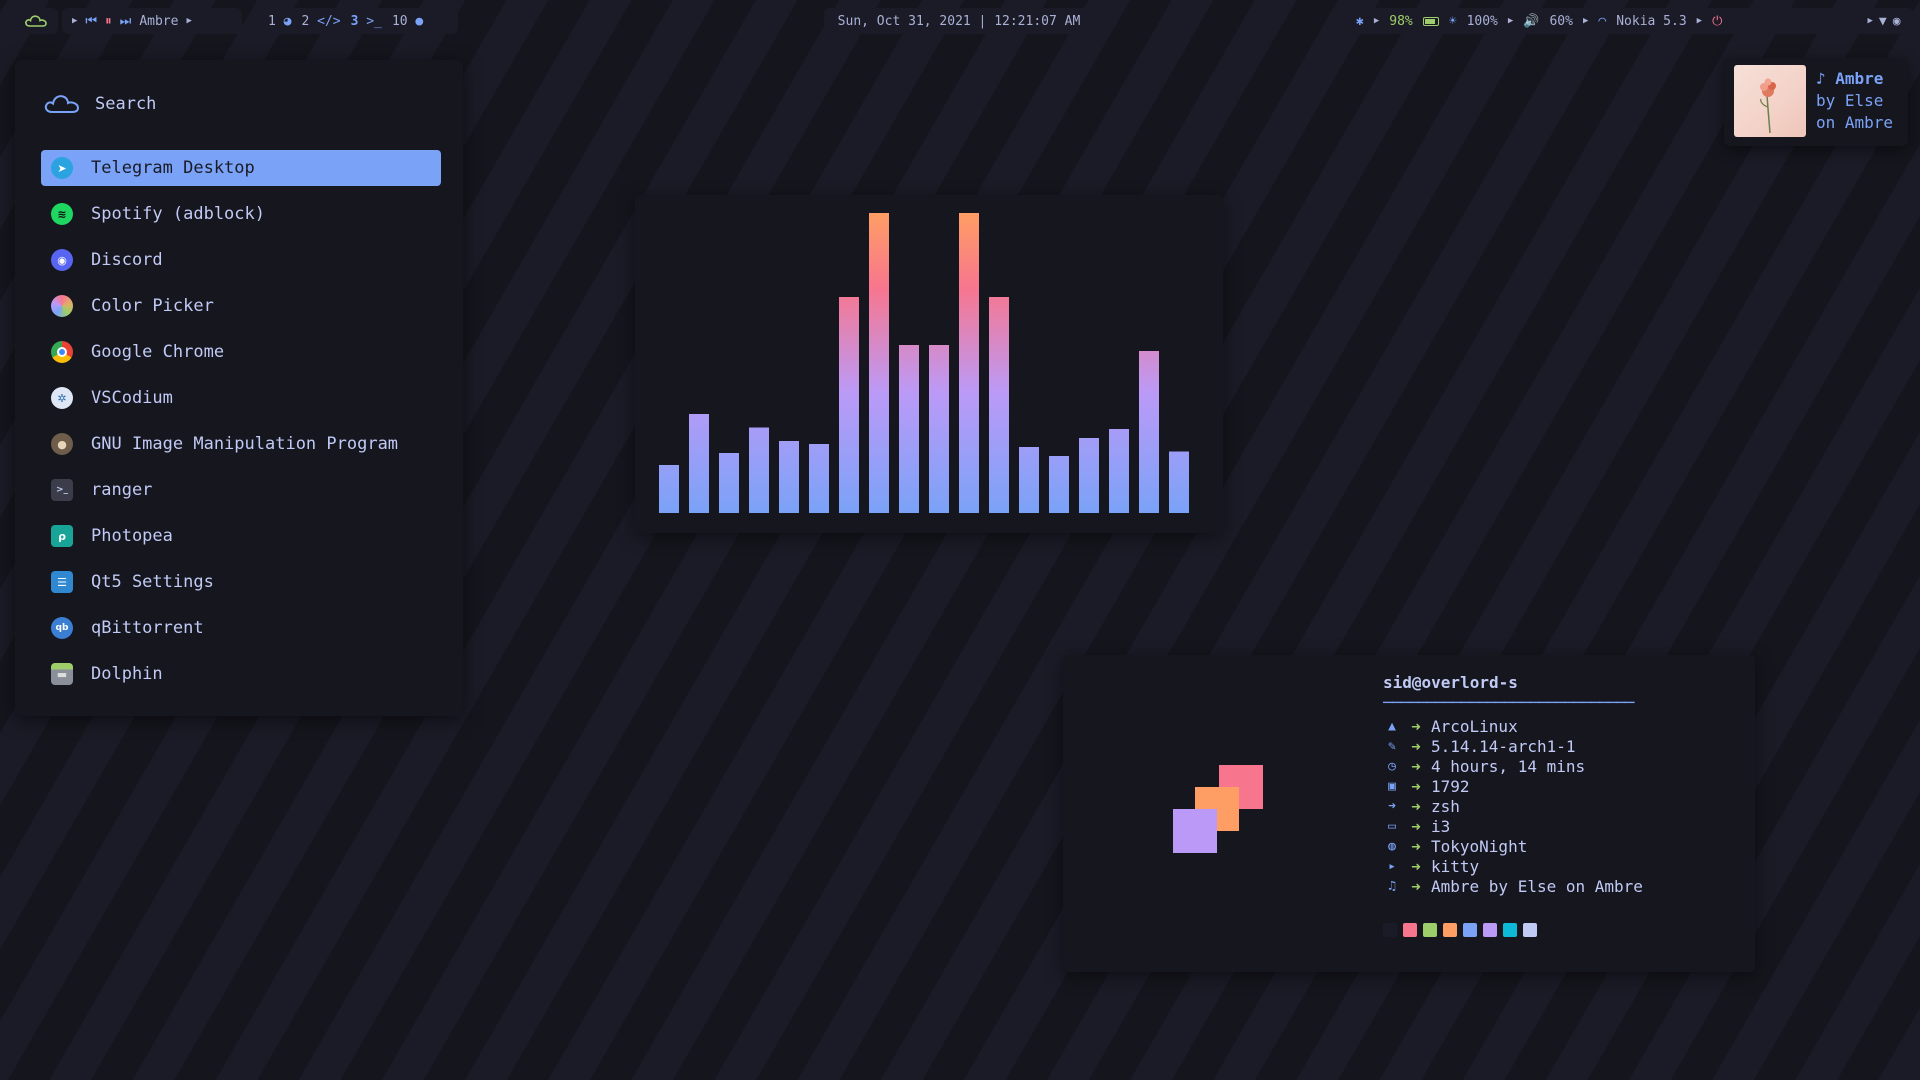 The image size is (1920, 1080). Describe the element at coordinates (1508, 766) in the screenshot. I see `fetch-value: 4 hours, 14 mins` at that location.